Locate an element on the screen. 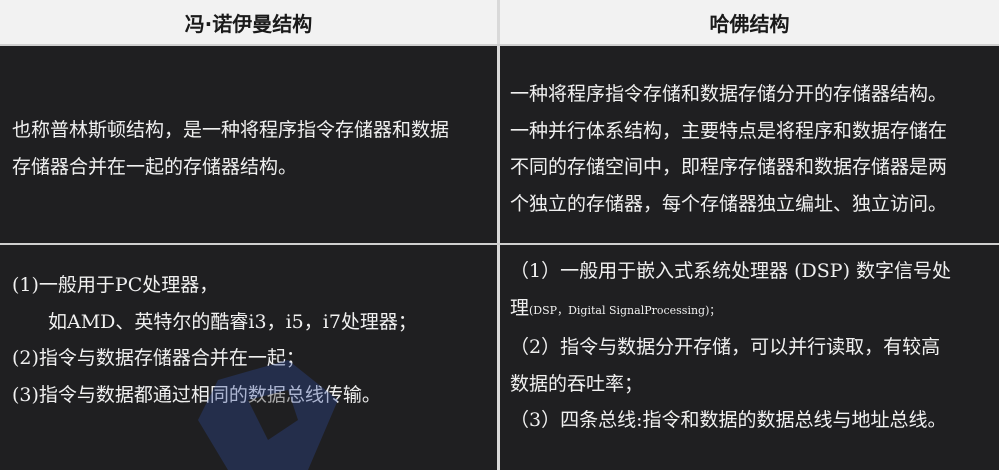 This screenshot has height=470, width=999. text-line: 存储器合并在一起的存储器结构。 is located at coordinates (155, 166).